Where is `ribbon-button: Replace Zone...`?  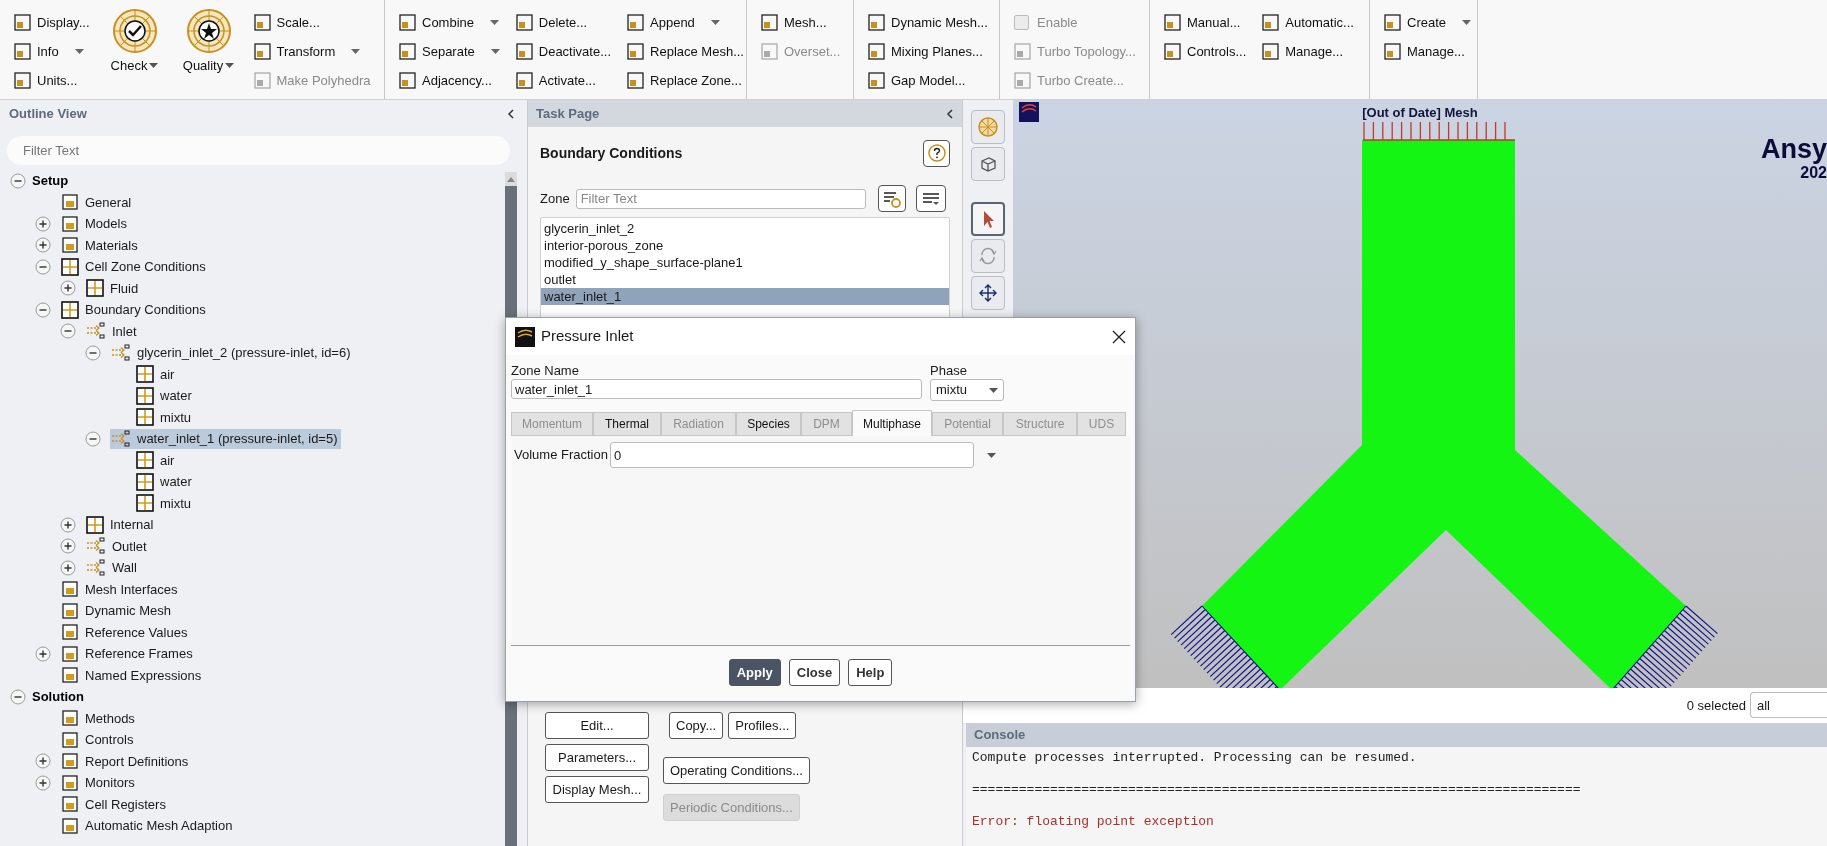 ribbon-button: Replace Zone... is located at coordinates (685, 80).